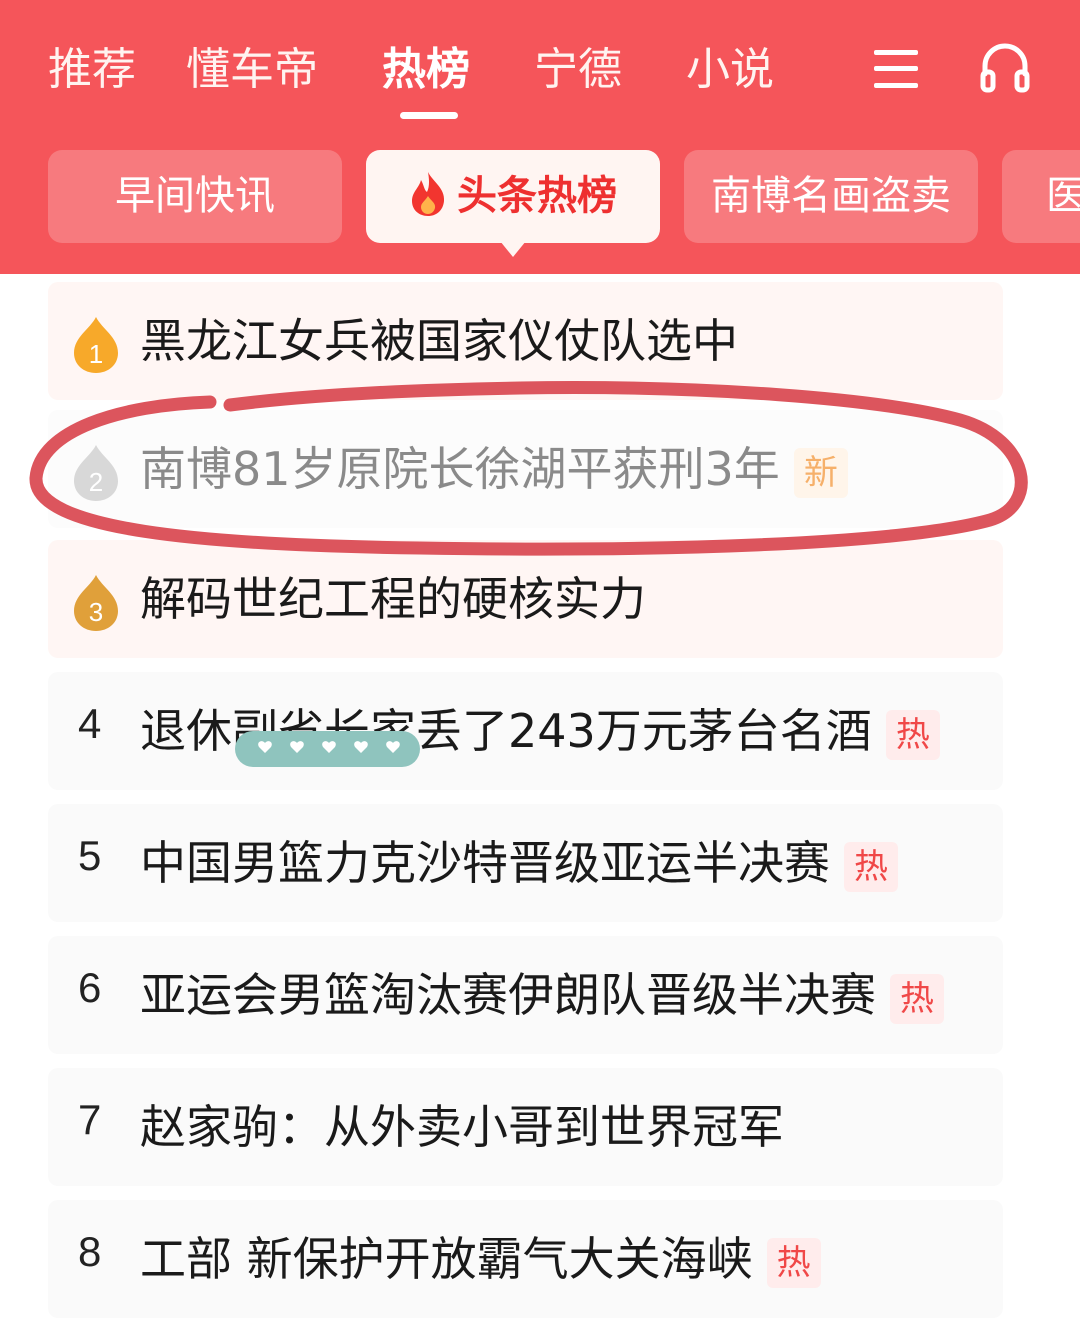 The width and height of the screenshot is (1080, 1318). I want to click on list-item: 5 中国男篮力克沙特晋级亚运半决赛热, so click(525, 863).